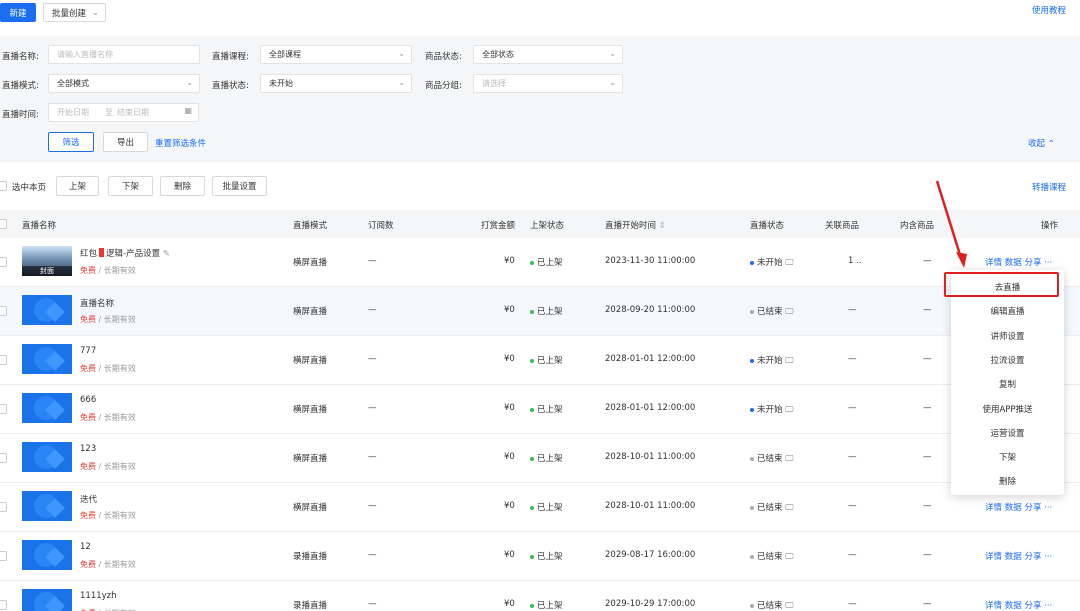  I want to click on live-status-value: 未开始, so click(281, 83).